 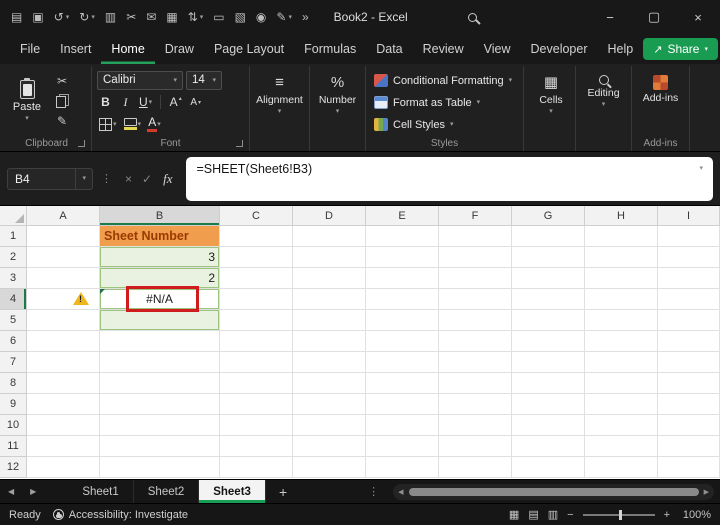 What do you see at coordinates (570, 515) in the screenshot?
I see `zoom-out-button: −` at bounding box center [570, 515].